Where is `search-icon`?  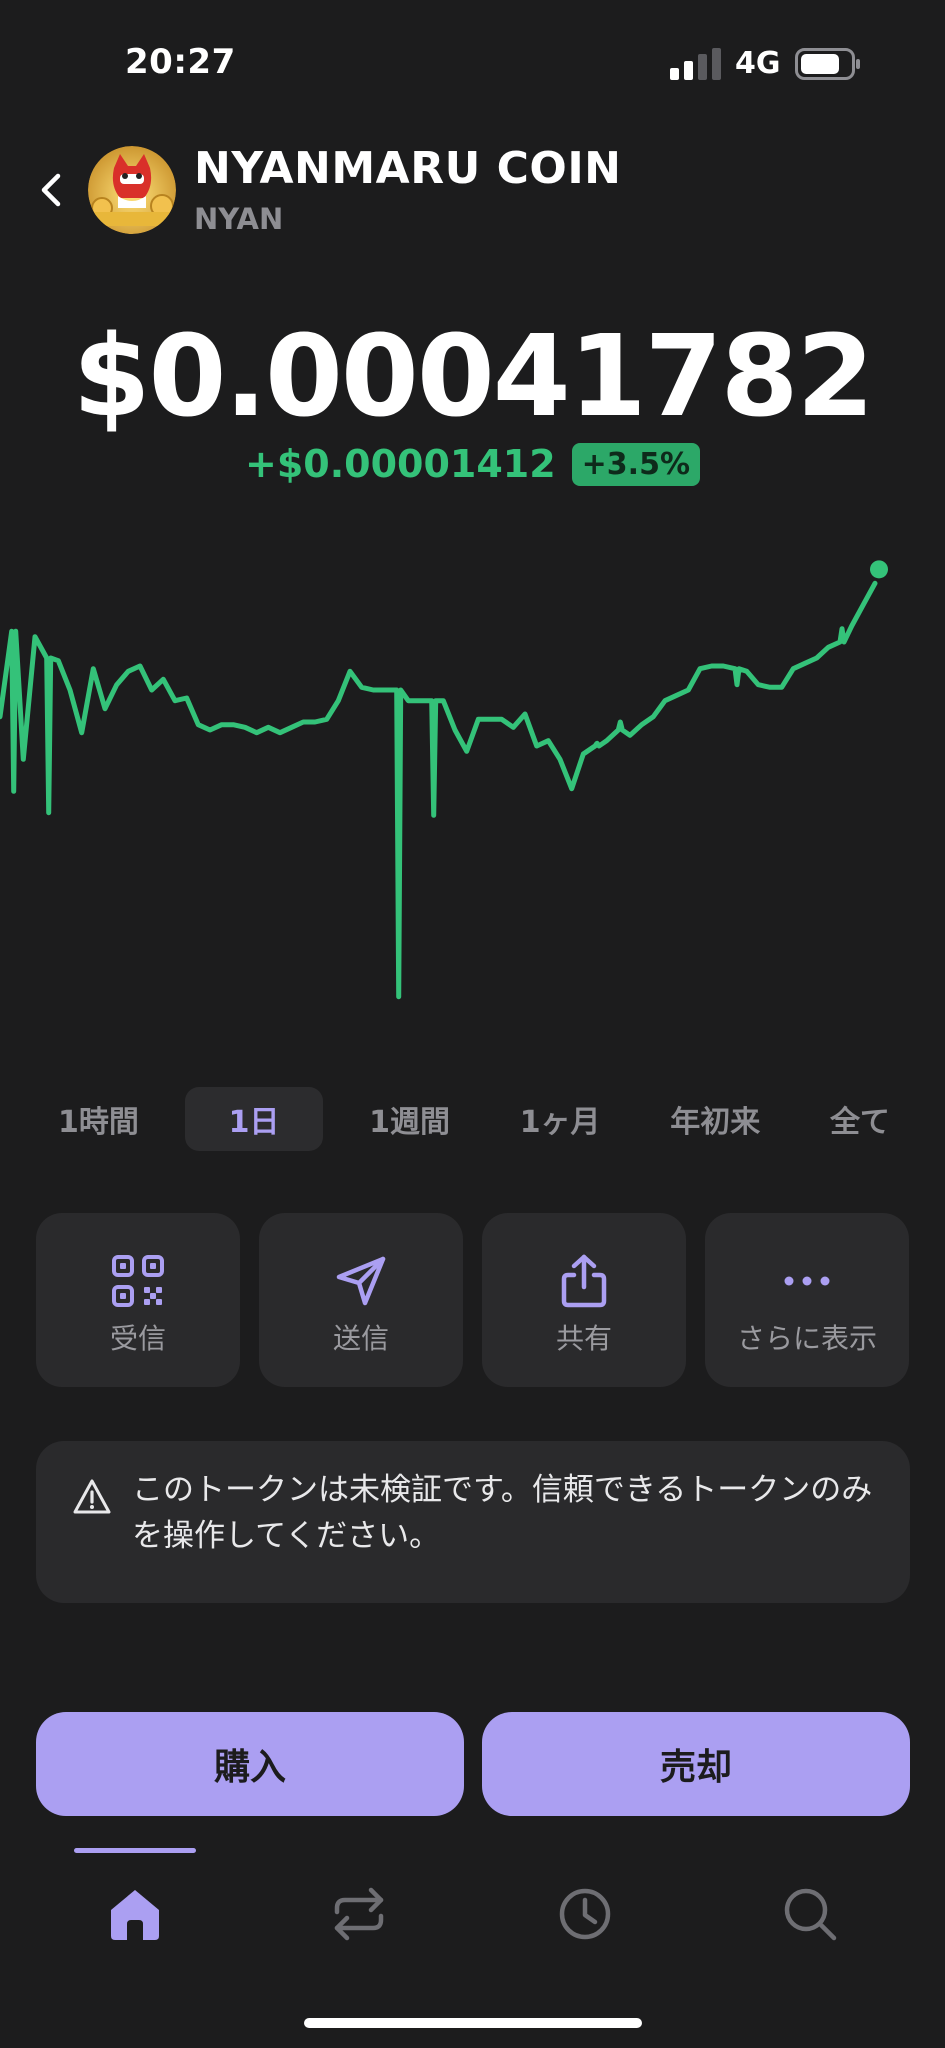 search-icon is located at coordinates (810, 1914).